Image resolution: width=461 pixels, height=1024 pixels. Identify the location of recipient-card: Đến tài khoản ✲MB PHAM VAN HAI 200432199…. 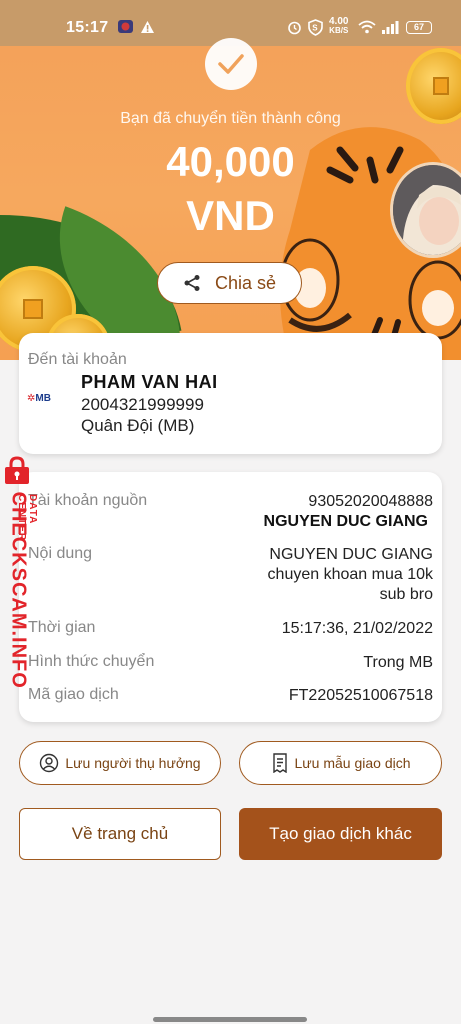
(230, 393).